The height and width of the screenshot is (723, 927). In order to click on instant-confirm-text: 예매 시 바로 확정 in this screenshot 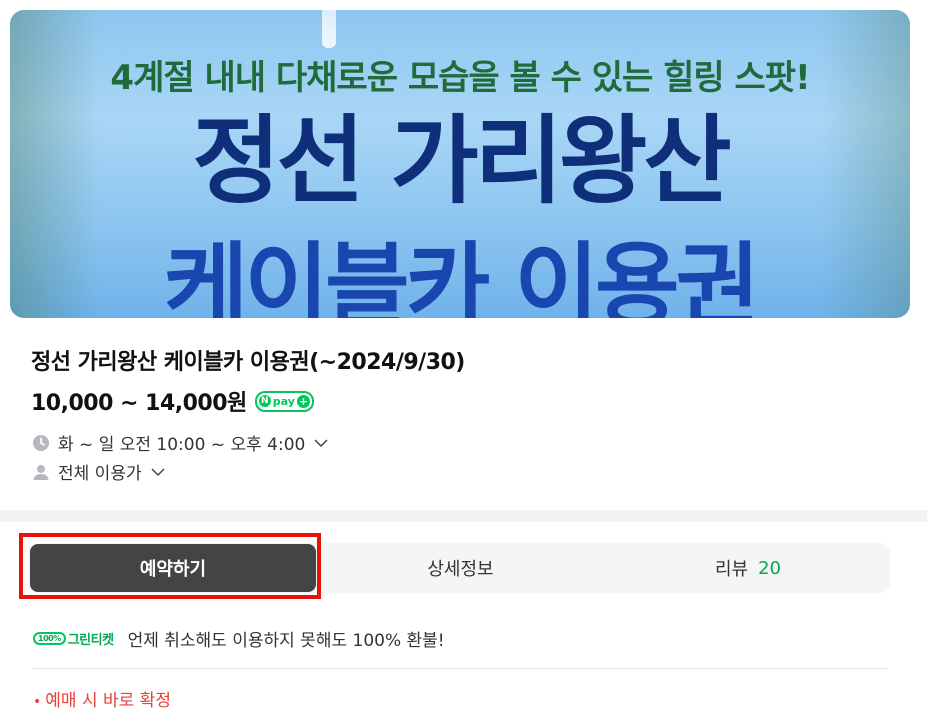, I will do `click(108, 701)`.